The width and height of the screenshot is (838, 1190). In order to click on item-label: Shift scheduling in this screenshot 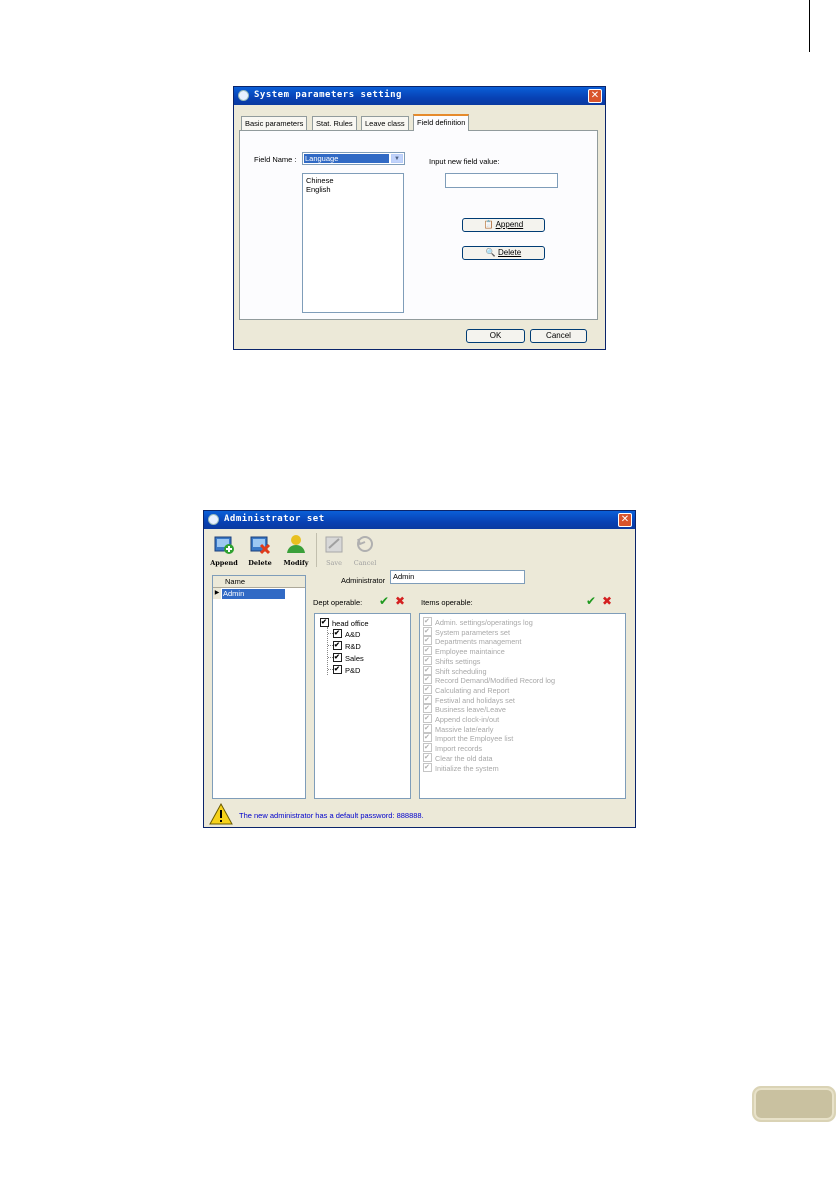, I will do `click(461, 671)`.